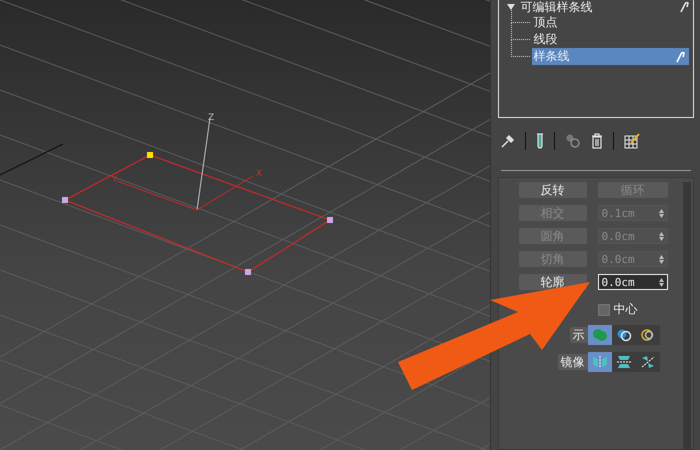  I want to click on world-axis-line, so click(32, 159).